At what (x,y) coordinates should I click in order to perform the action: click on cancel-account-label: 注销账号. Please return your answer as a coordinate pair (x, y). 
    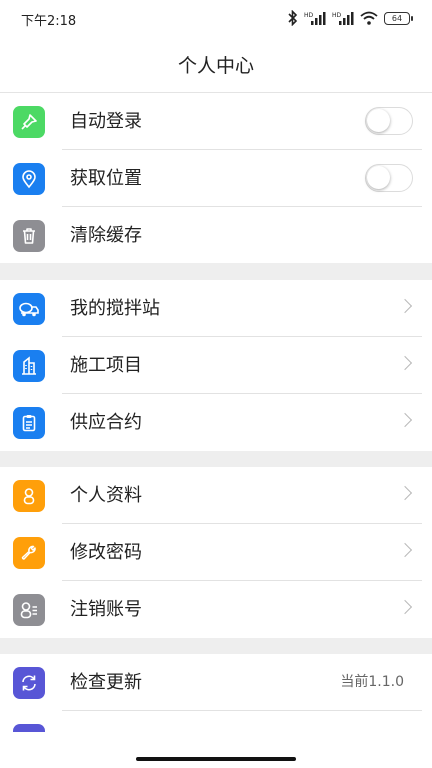
    Looking at the image, I should click on (106, 609).